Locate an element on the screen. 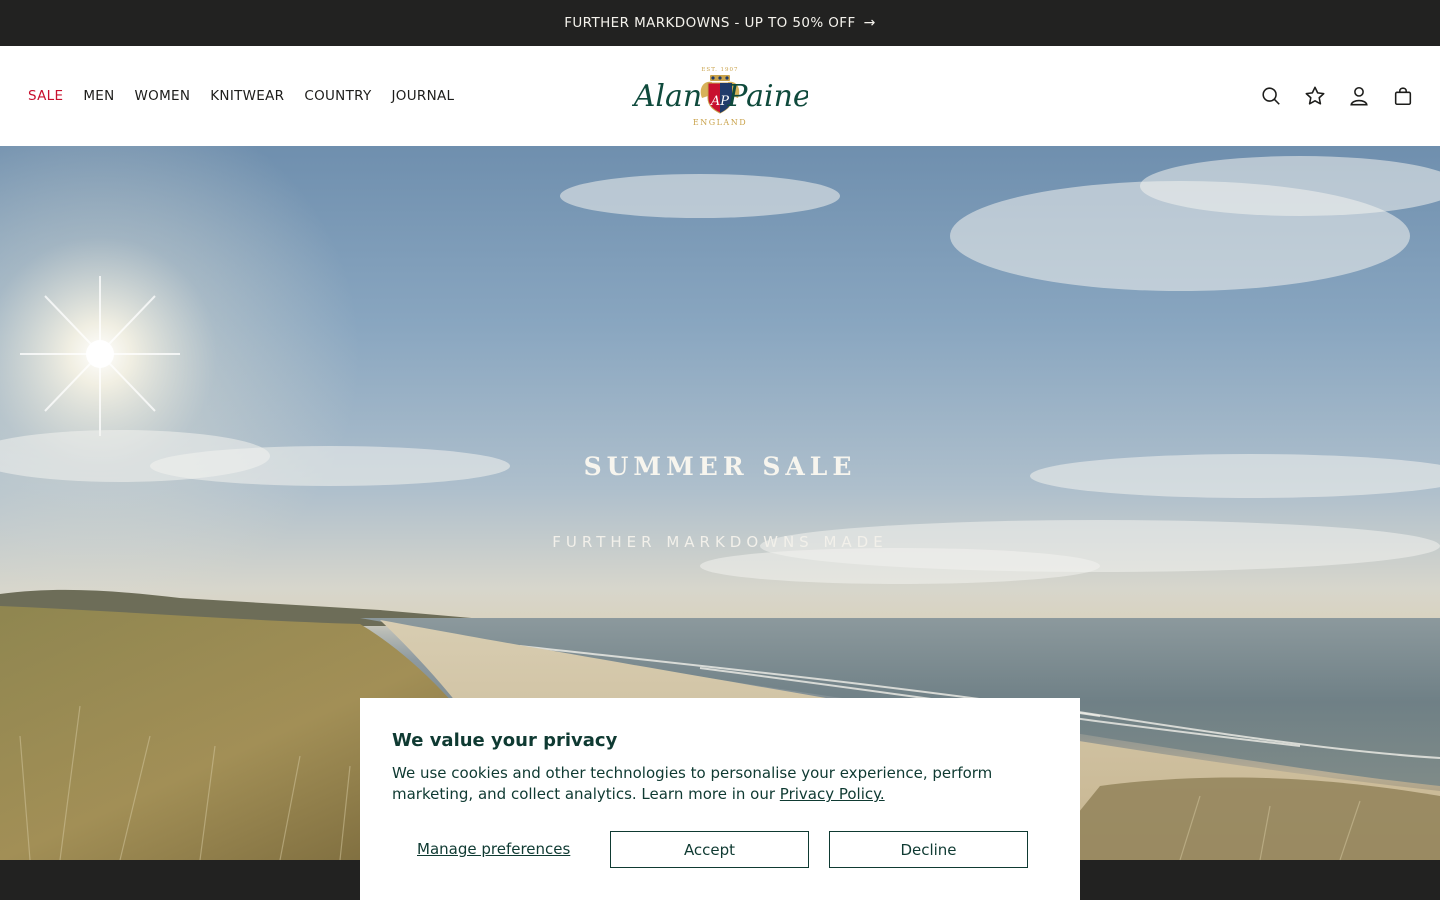 The height and width of the screenshot is (900, 1440). privacy-policy-link: Privacy Policy. is located at coordinates (832, 794).